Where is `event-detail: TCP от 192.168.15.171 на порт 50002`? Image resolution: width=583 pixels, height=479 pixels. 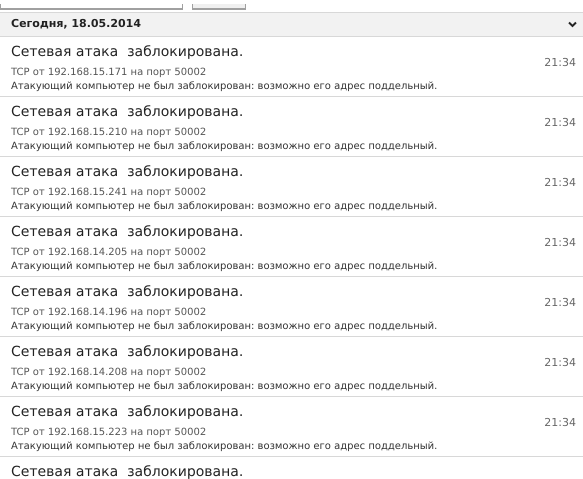
event-detail: TCP от 192.168.15.171 на порт 50002 is located at coordinates (109, 73).